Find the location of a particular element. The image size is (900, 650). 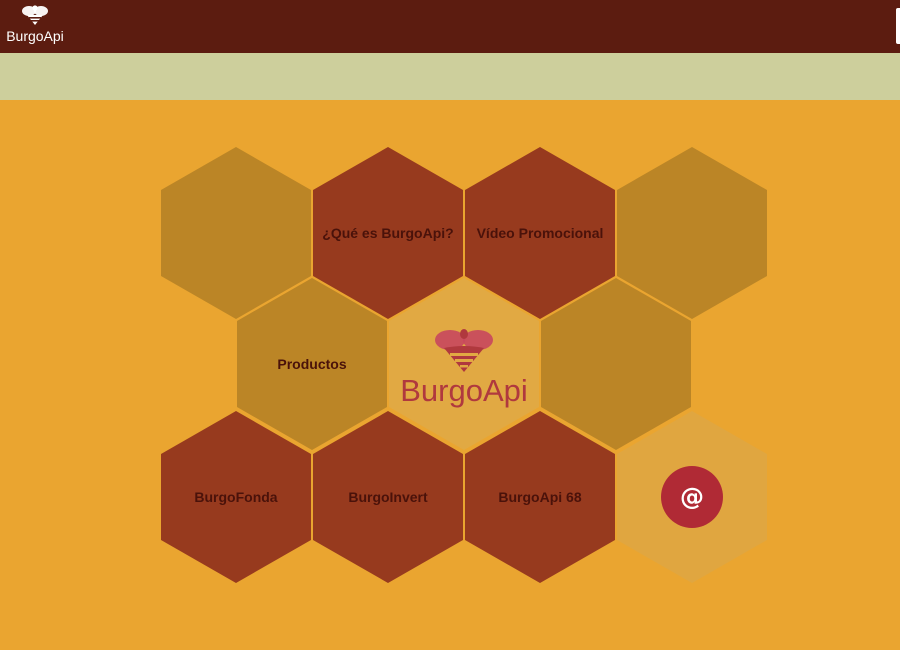

hex-burgoapi68-label: BurgoApi 68 is located at coordinates (540, 497).